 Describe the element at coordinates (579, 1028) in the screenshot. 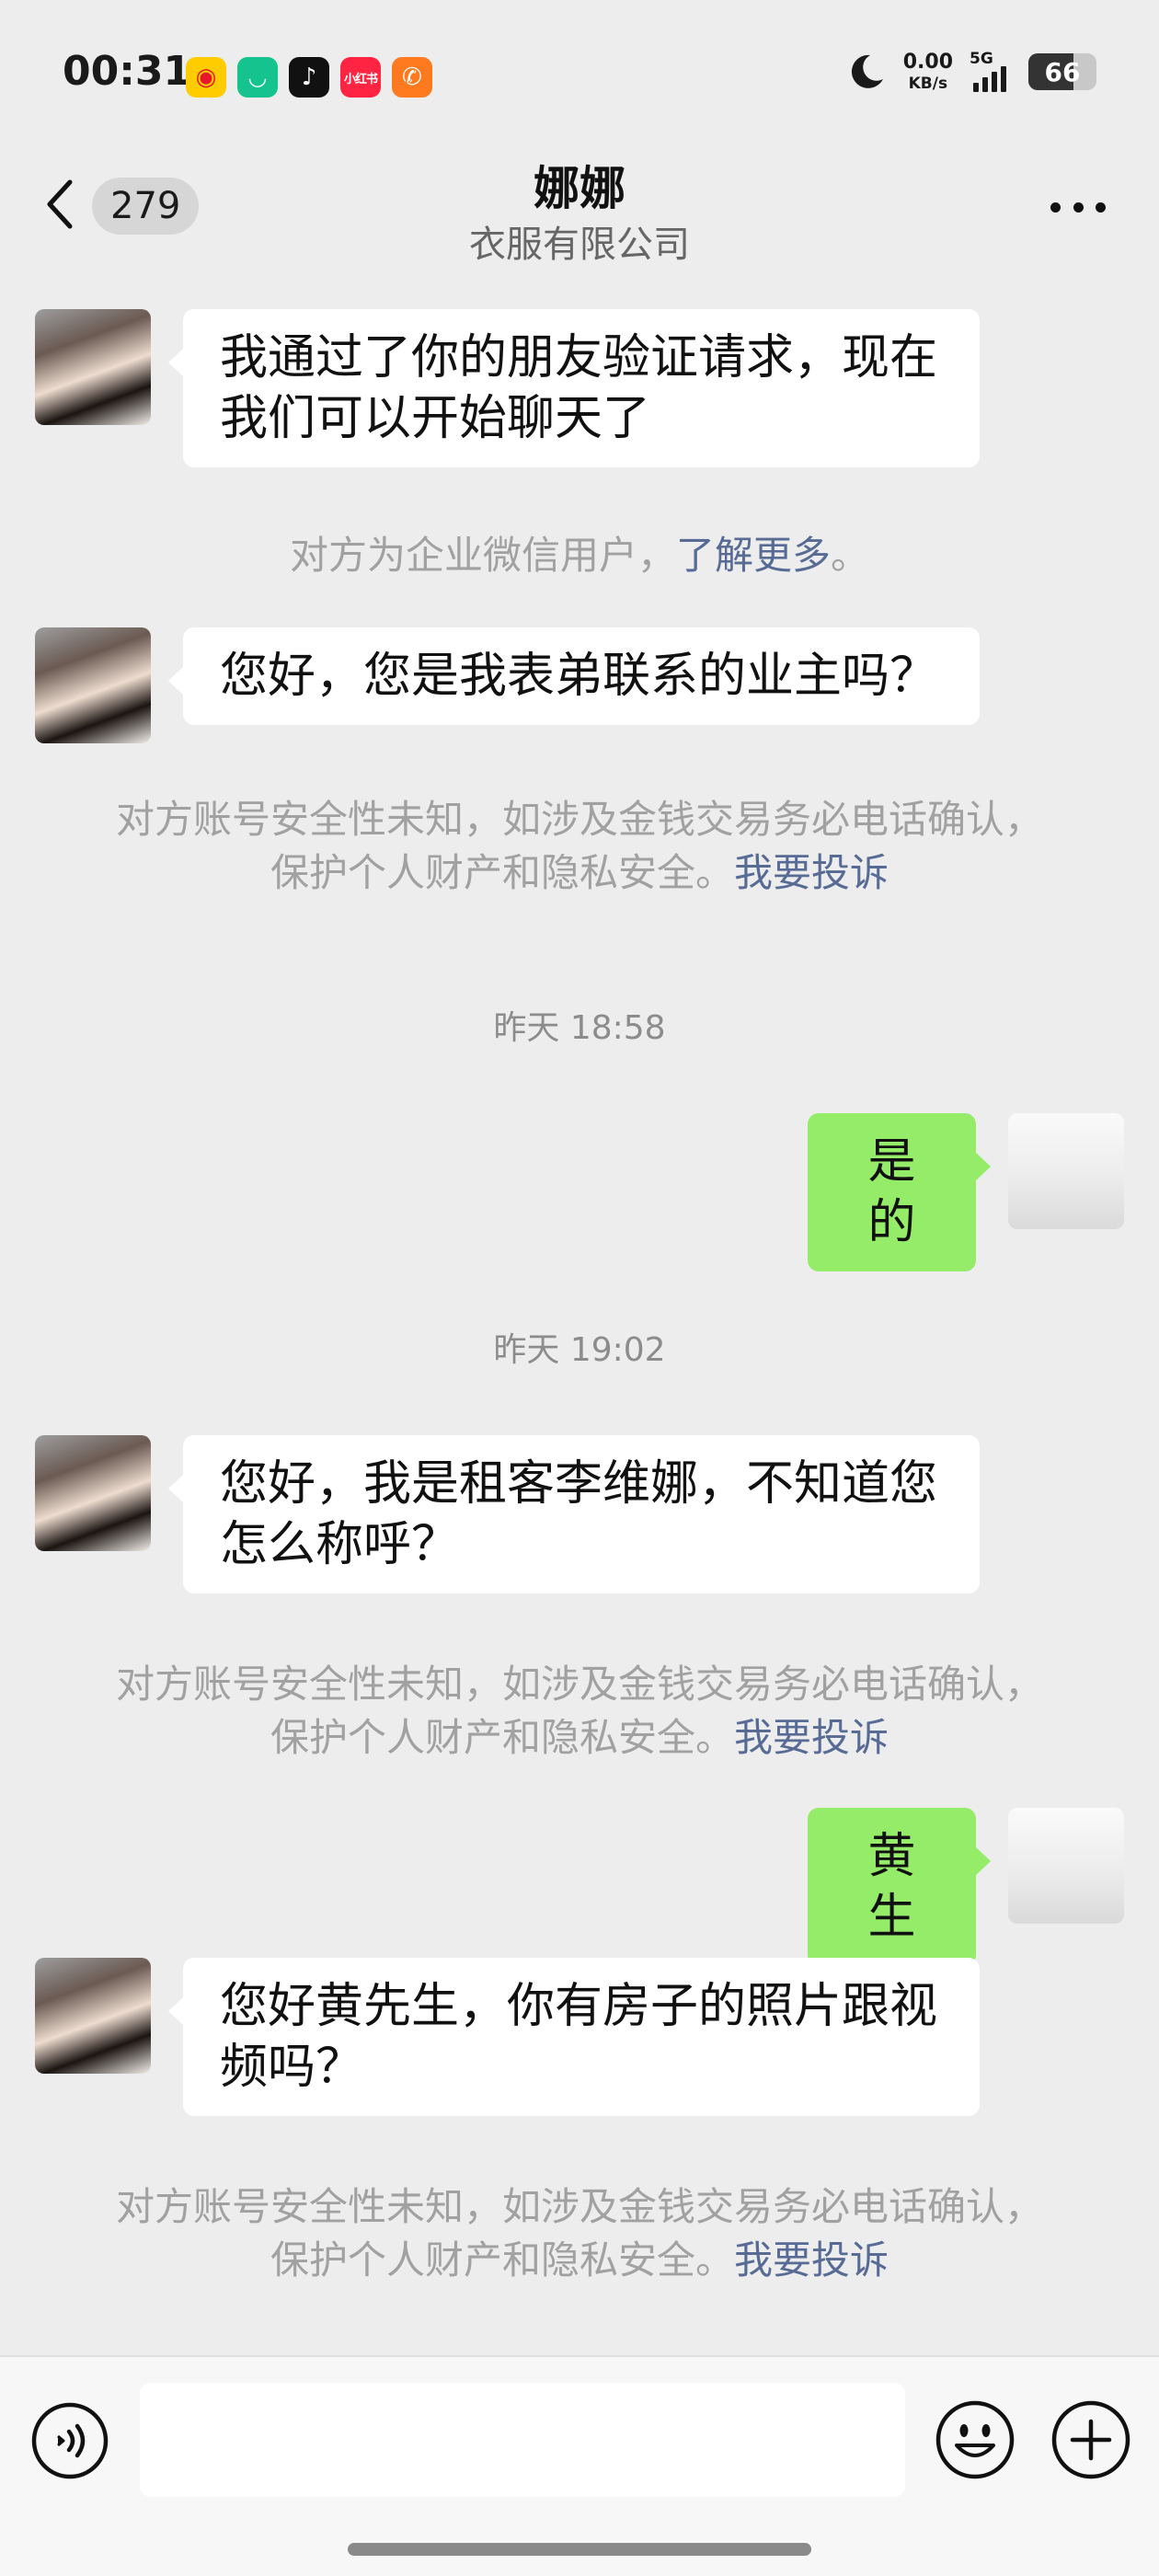

I see `message-timestamp: 昨天 18:58` at that location.